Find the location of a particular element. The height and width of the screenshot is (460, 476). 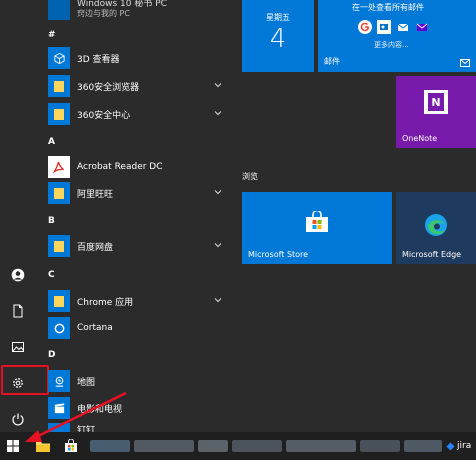

taskbar: jira is located at coordinates (238, 446).